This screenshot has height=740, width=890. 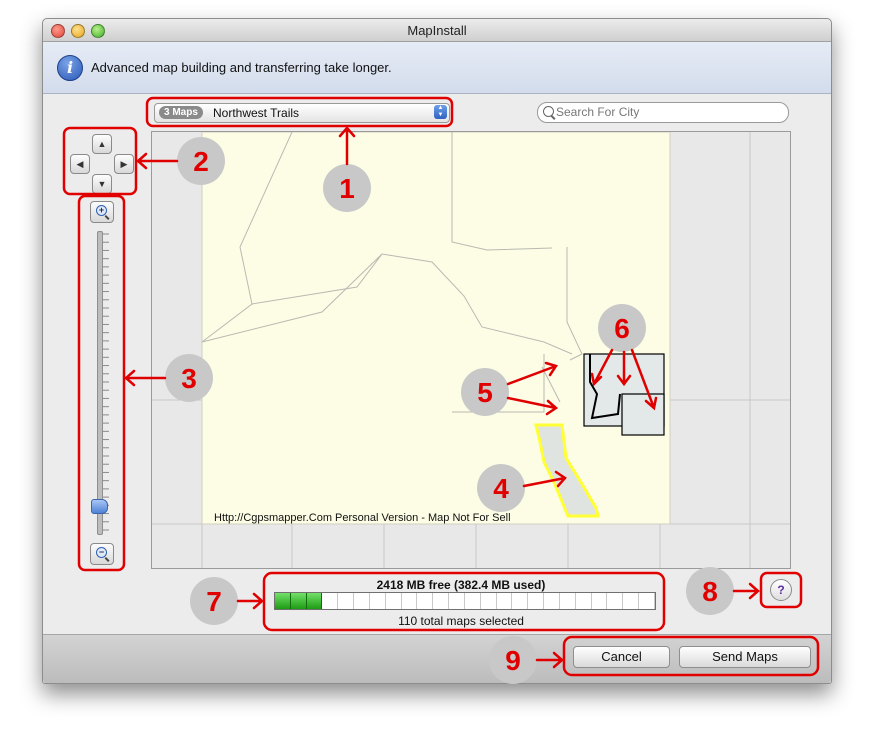 What do you see at coordinates (80, 164) in the screenshot?
I see `pan-left-button: ◀` at bounding box center [80, 164].